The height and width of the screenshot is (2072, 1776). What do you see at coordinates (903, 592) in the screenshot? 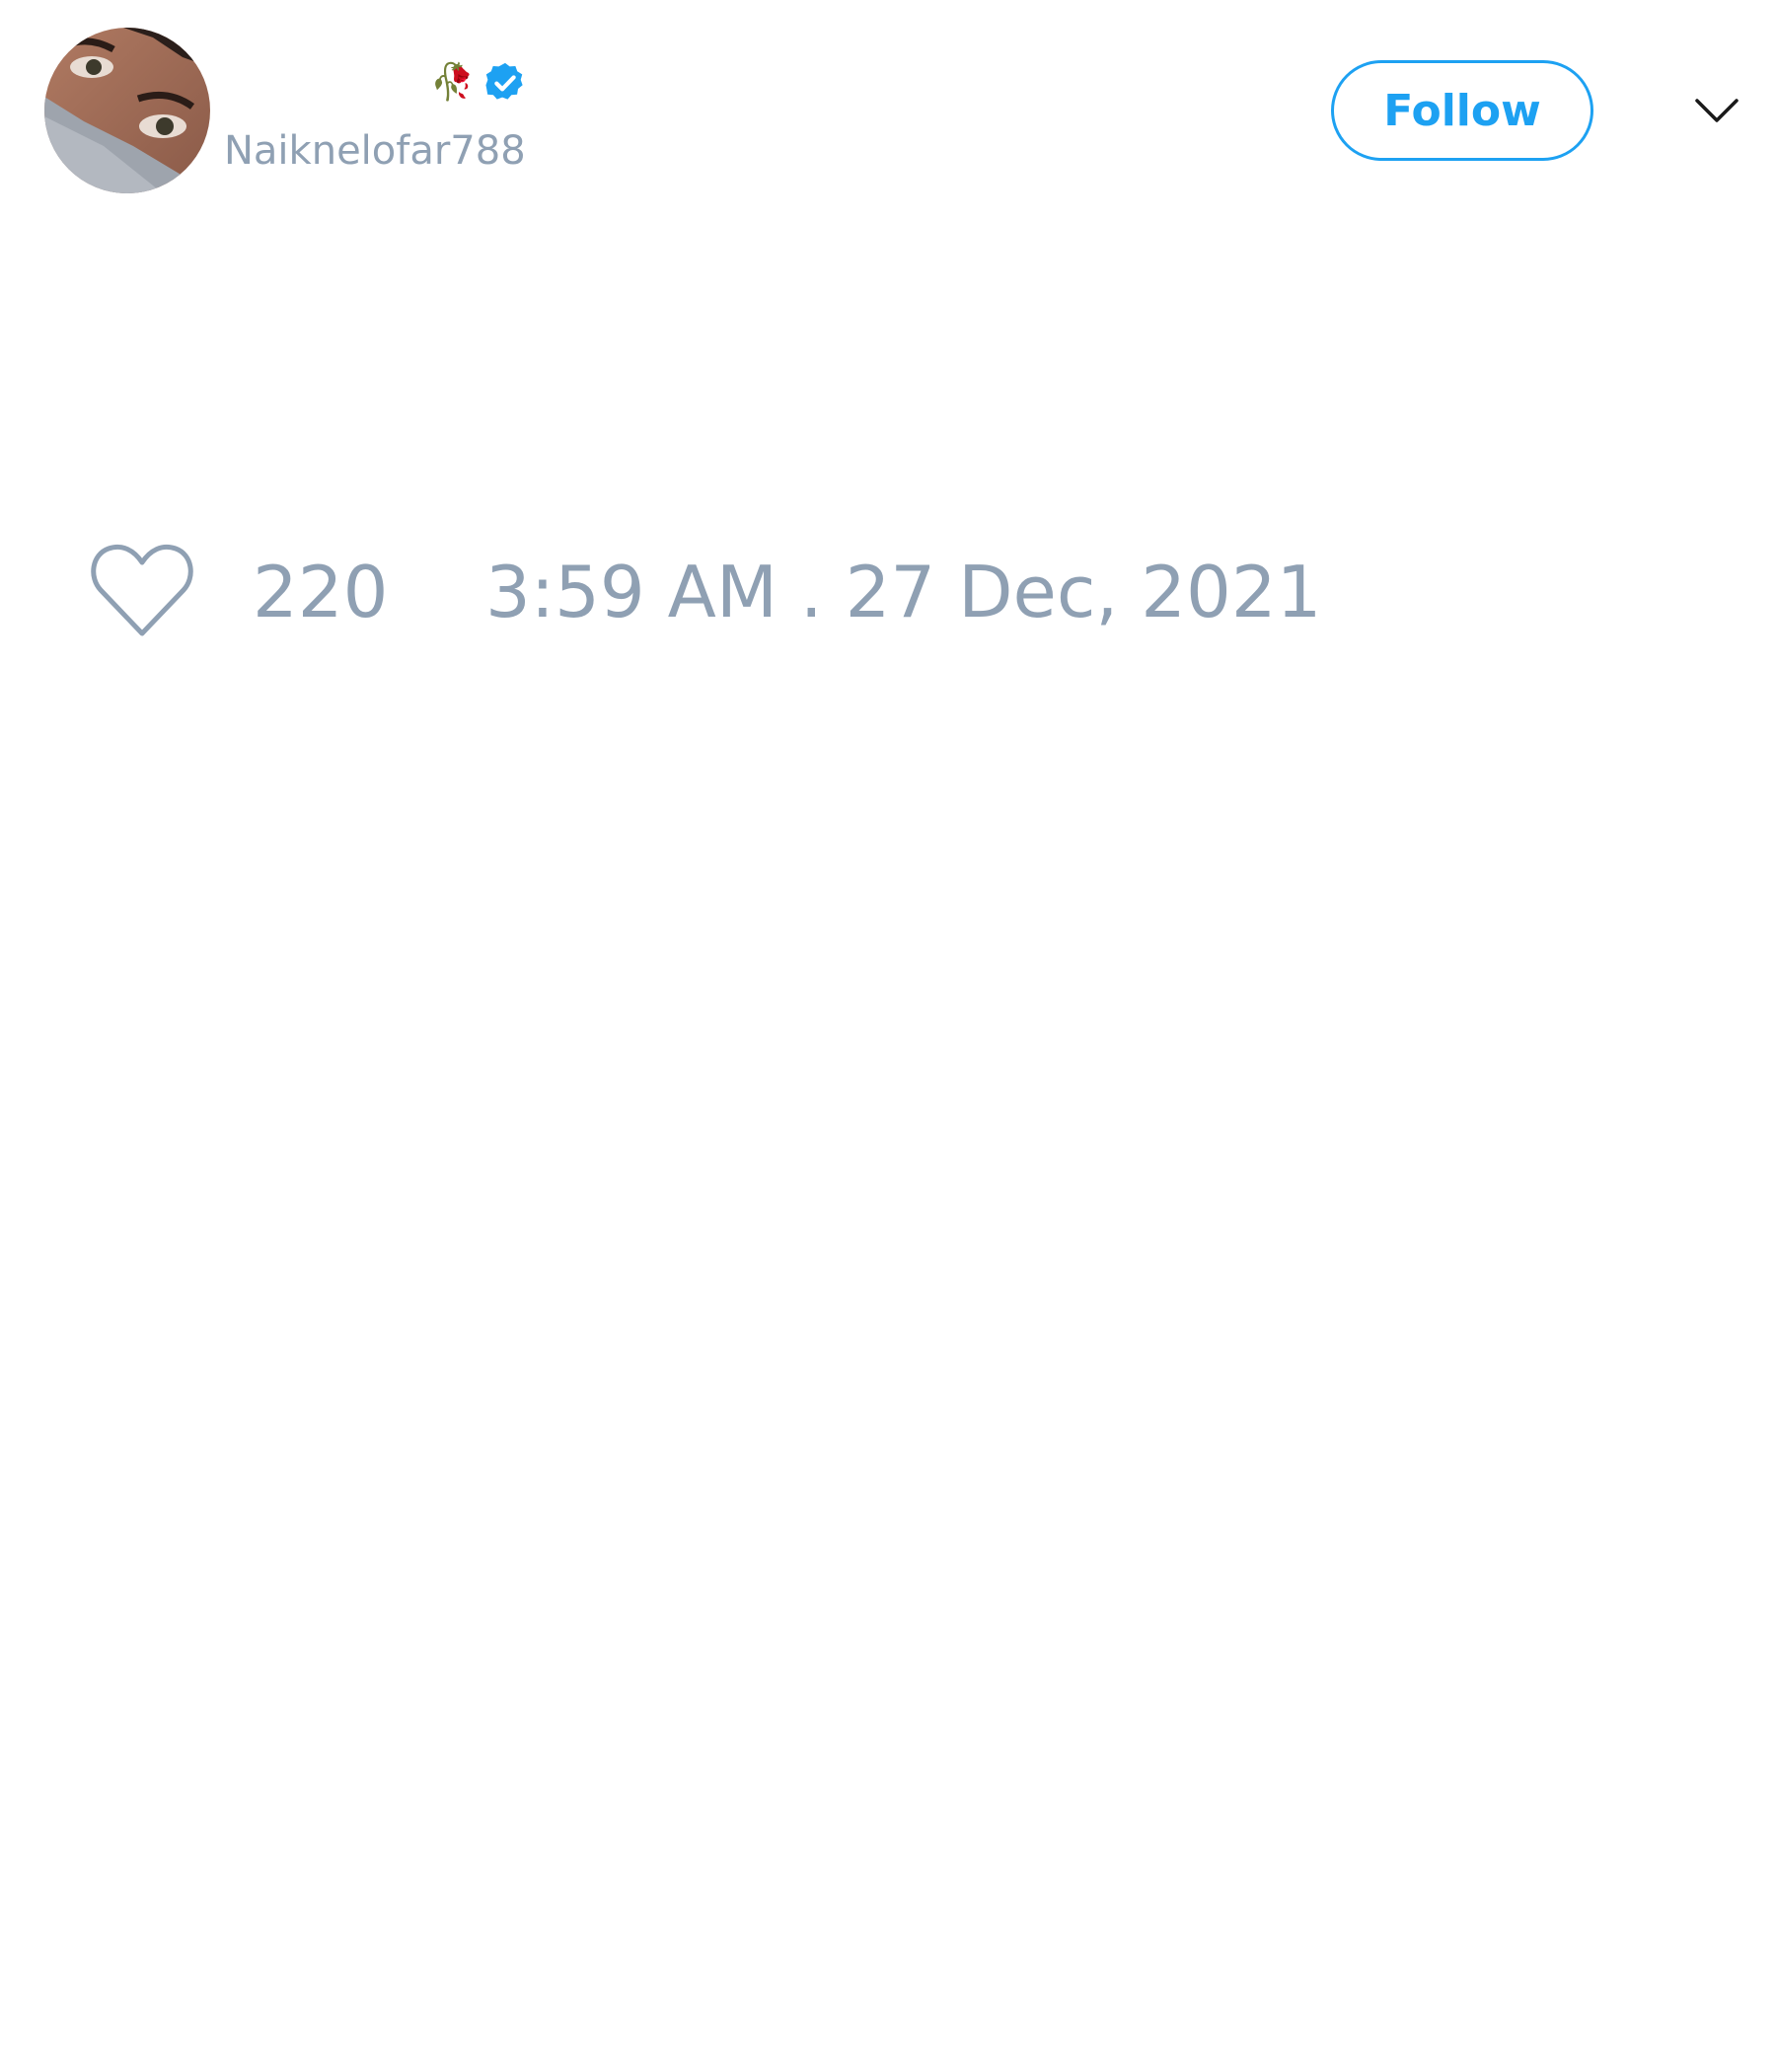
I see `tweet-timestamp: 3:59 AM . 27 Dec, 2021` at bounding box center [903, 592].